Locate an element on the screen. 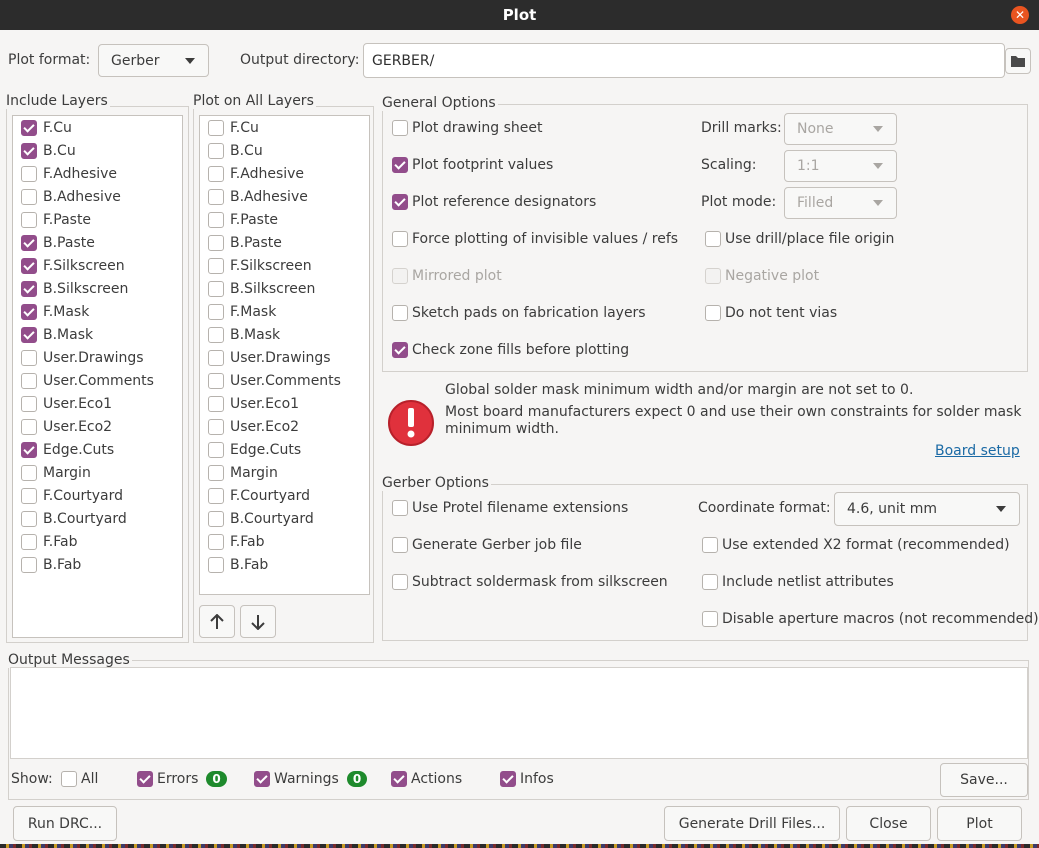 The width and height of the screenshot is (1039, 848). layer-list-item: Edge.Cuts is located at coordinates (254, 450).